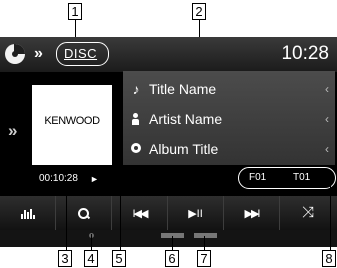 Image resolution: width=337 pixels, height=268 pixels. Describe the element at coordinates (136, 89) in the screenshot. I see `note-icon: ♪` at that location.